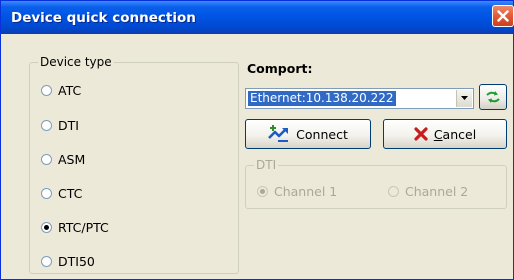  What do you see at coordinates (280, 68) in the screenshot?
I see `comport-label: Comport:` at bounding box center [280, 68].